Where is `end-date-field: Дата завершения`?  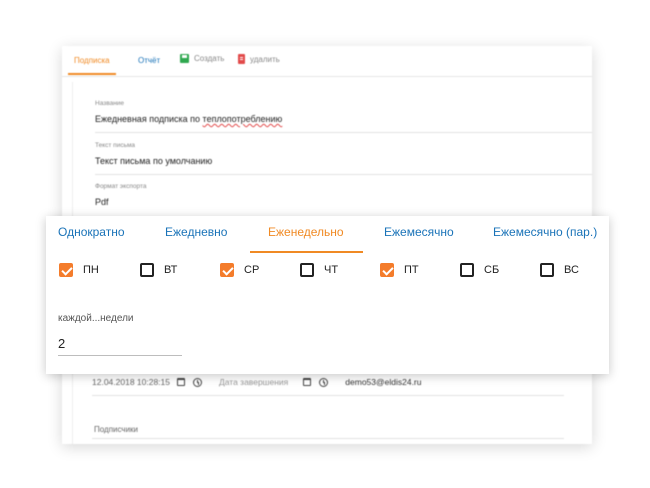
end-date-field: Дата завершения is located at coordinates (253, 382).